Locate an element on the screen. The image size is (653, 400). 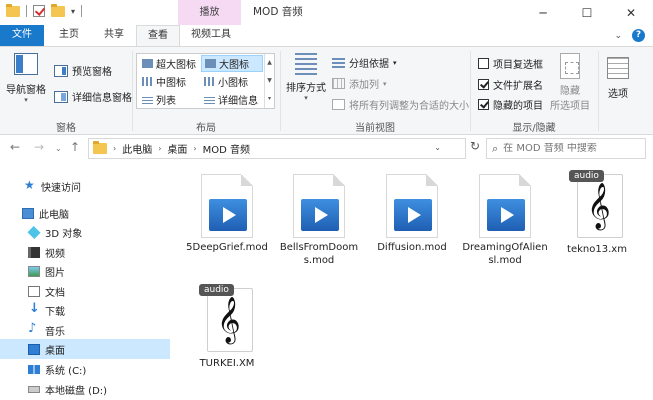
window-title: MOD 音频 is located at coordinates (278, 12).